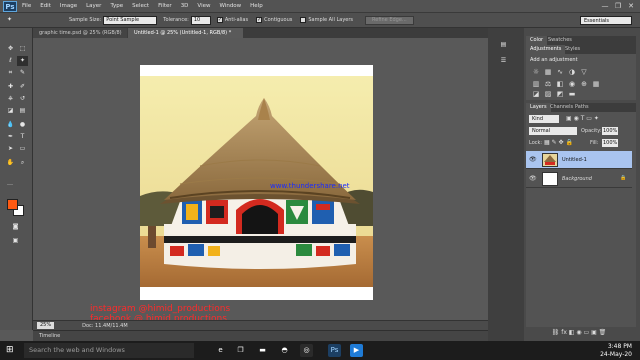 The width and height of the screenshot is (640, 360). What do you see at coordinates (582, 118) in the screenshot?
I see `layer-filter-icons: ▣ ◉ T ▭ ✦` at bounding box center [582, 118].